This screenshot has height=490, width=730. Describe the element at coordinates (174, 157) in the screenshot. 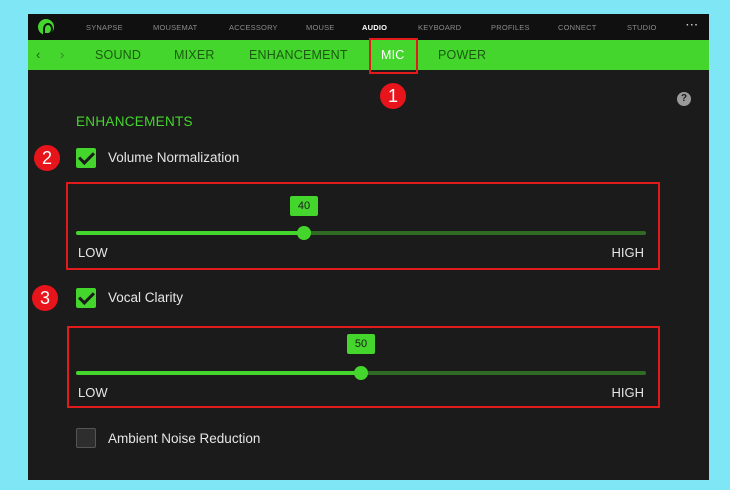

I see `volume-normalization-label: Volume Normalization` at that location.